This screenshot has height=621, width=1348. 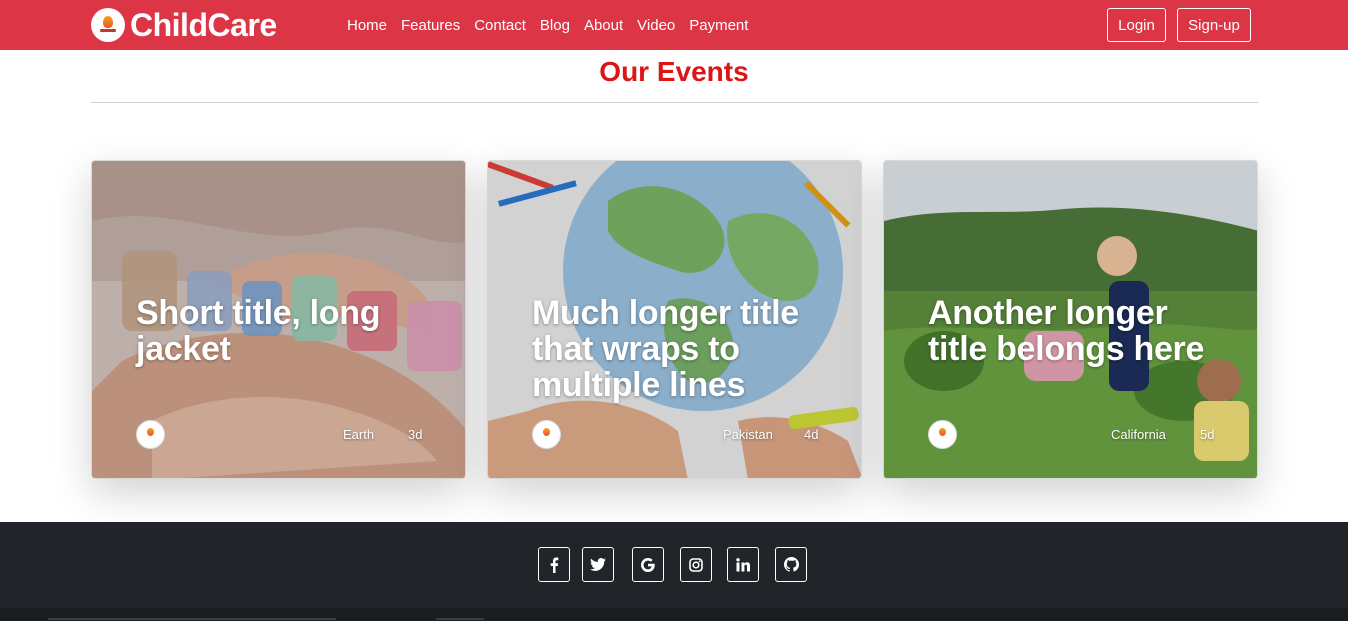 I want to click on card-location: Pakistan, so click(x=748, y=434).